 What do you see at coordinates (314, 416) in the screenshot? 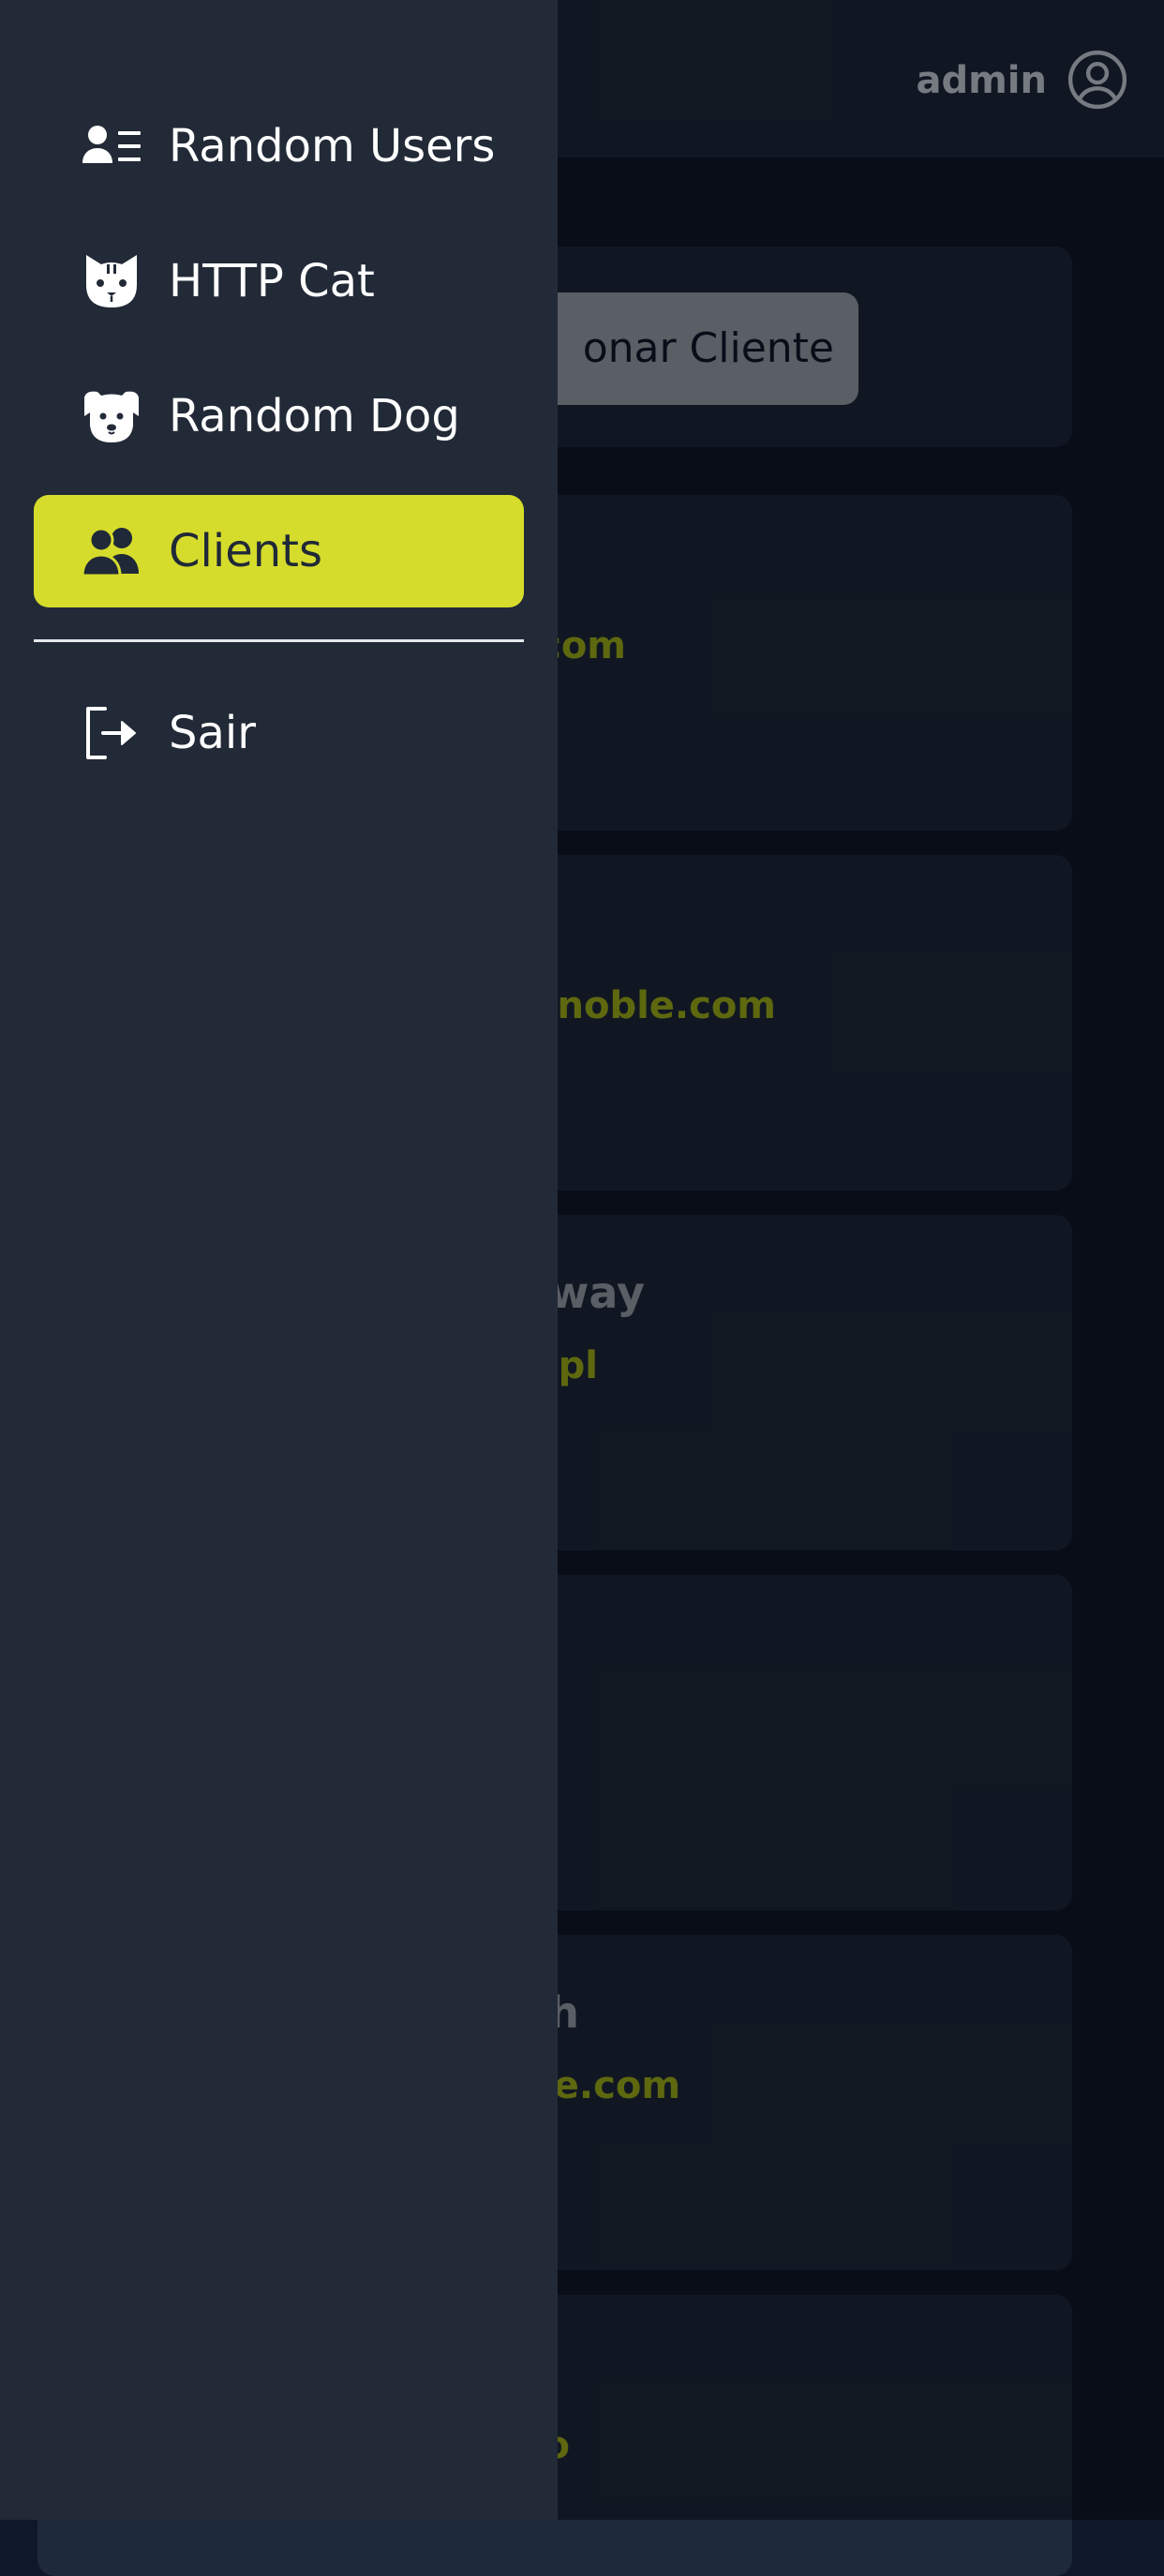
I see `sidebar-item-label: Random Dog` at bounding box center [314, 416].